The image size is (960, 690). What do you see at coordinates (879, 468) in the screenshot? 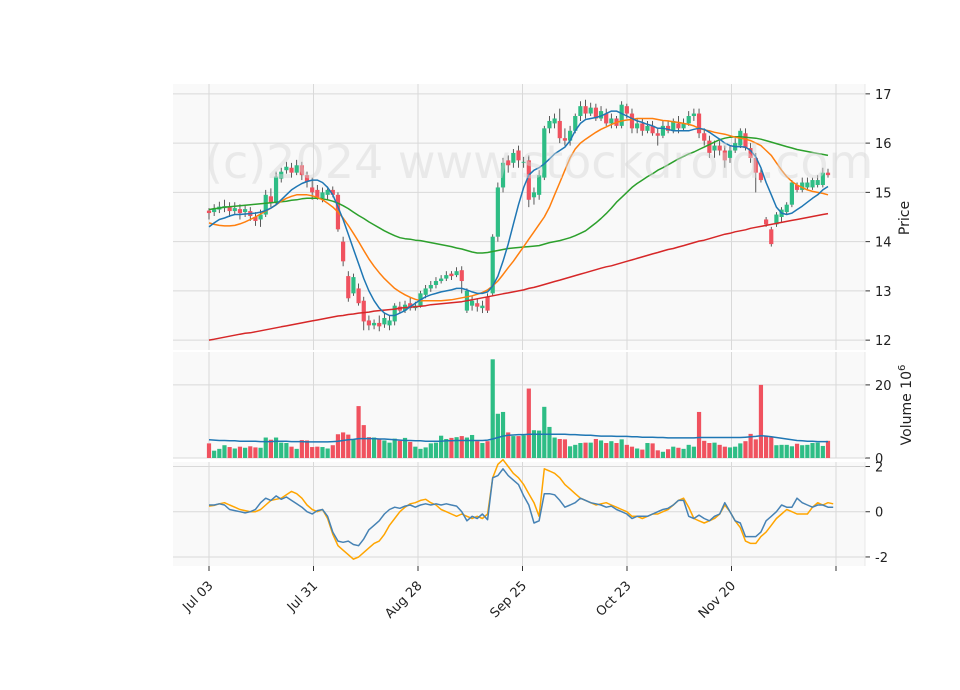
I see `osc-y-tick-label: 2` at bounding box center [879, 468].